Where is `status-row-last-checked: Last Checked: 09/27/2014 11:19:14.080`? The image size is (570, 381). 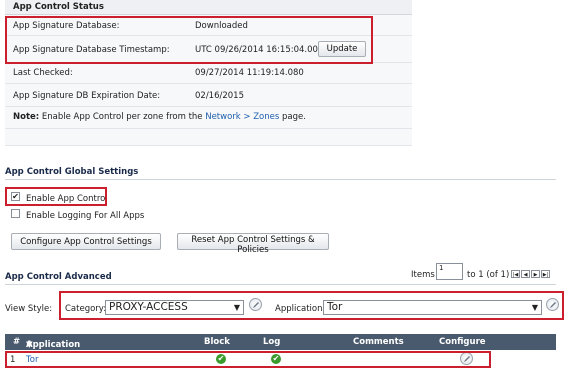
status-row-last-checked: Last Checked: 09/27/2014 11:19:14.080 is located at coordinates (208, 73).